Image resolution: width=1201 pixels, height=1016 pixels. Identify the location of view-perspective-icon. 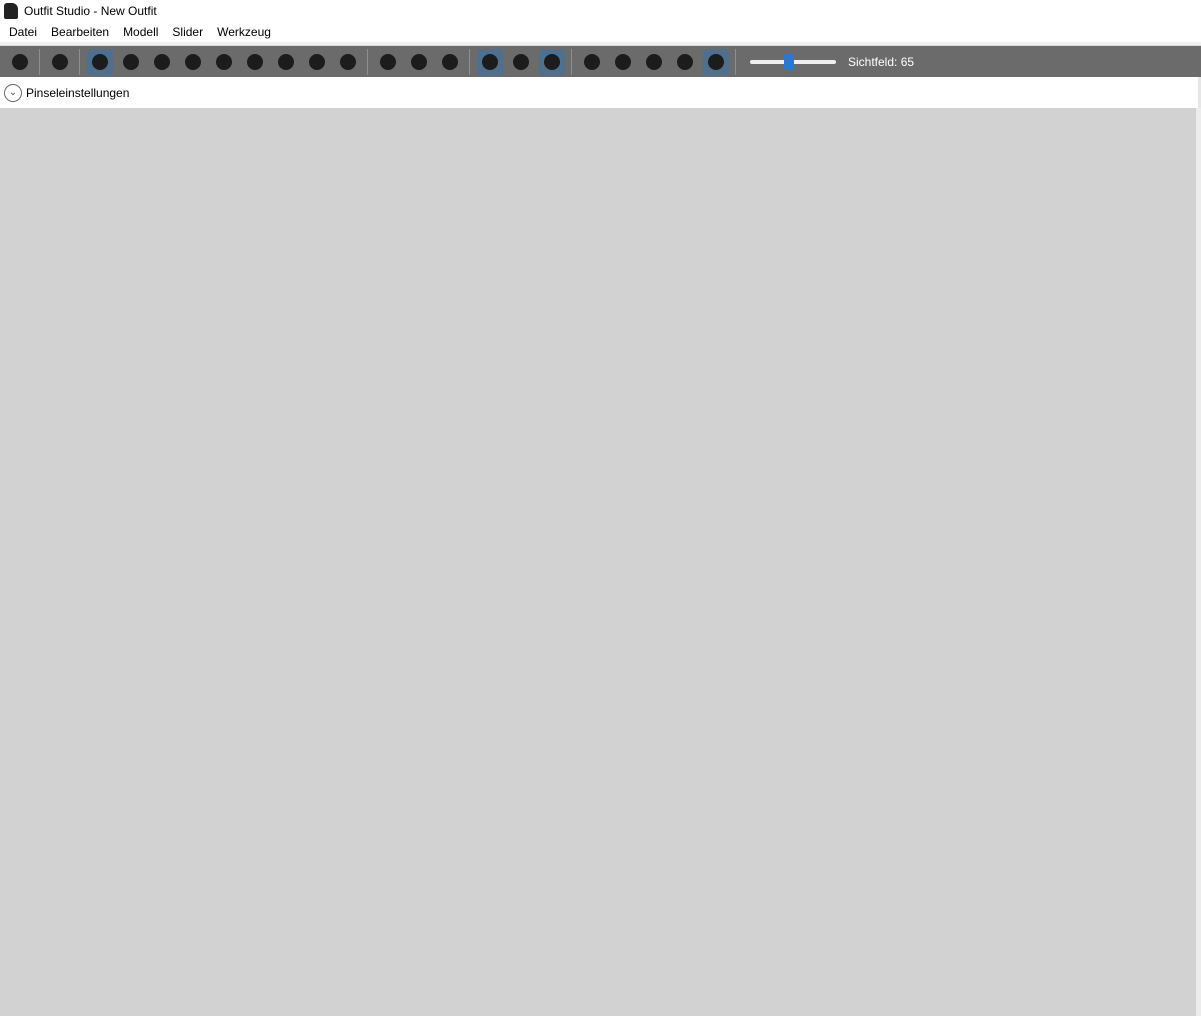
(715, 61).